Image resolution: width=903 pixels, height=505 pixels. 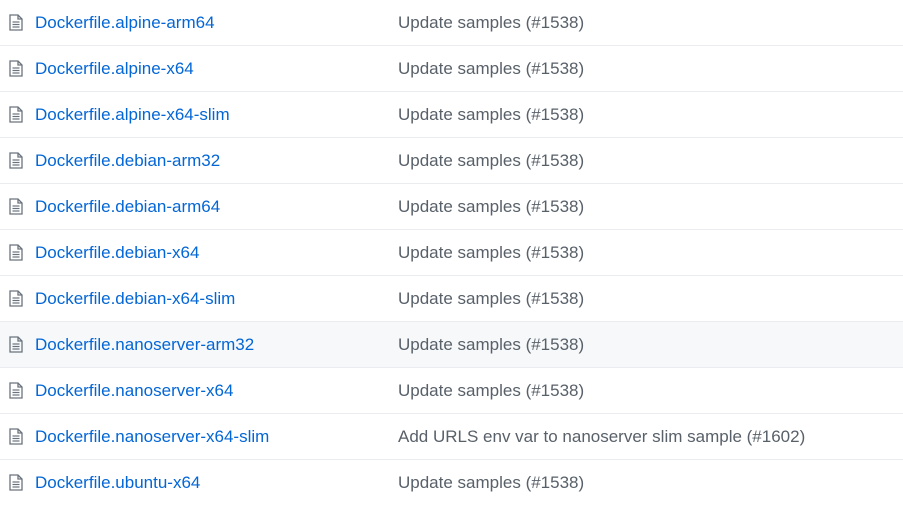 What do you see at coordinates (152, 436) in the screenshot?
I see `file-name-link: Dockerfile.nanoserver-x64-slim` at bounding box center [152, 436].